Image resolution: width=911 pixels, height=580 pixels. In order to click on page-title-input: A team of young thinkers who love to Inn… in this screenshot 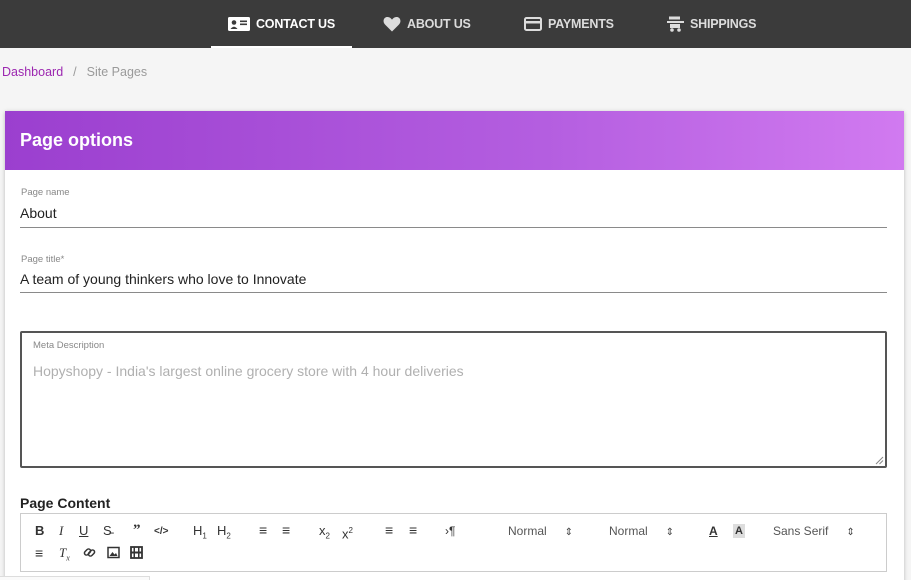, I will do `click(453, 281)`.